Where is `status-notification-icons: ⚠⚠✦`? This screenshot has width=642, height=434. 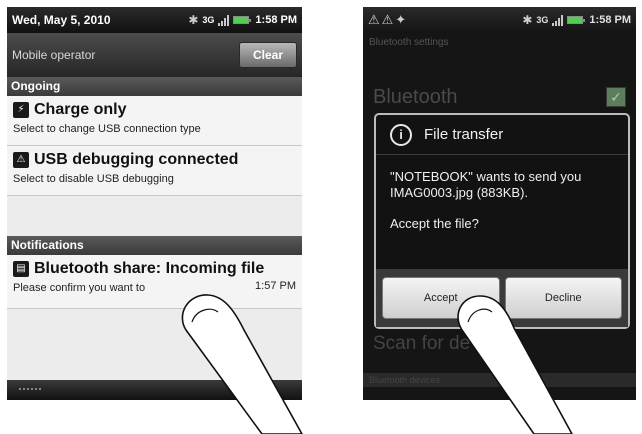
status-notification-icons: ⚠⚠✦ is located at coordinates (388, 19).